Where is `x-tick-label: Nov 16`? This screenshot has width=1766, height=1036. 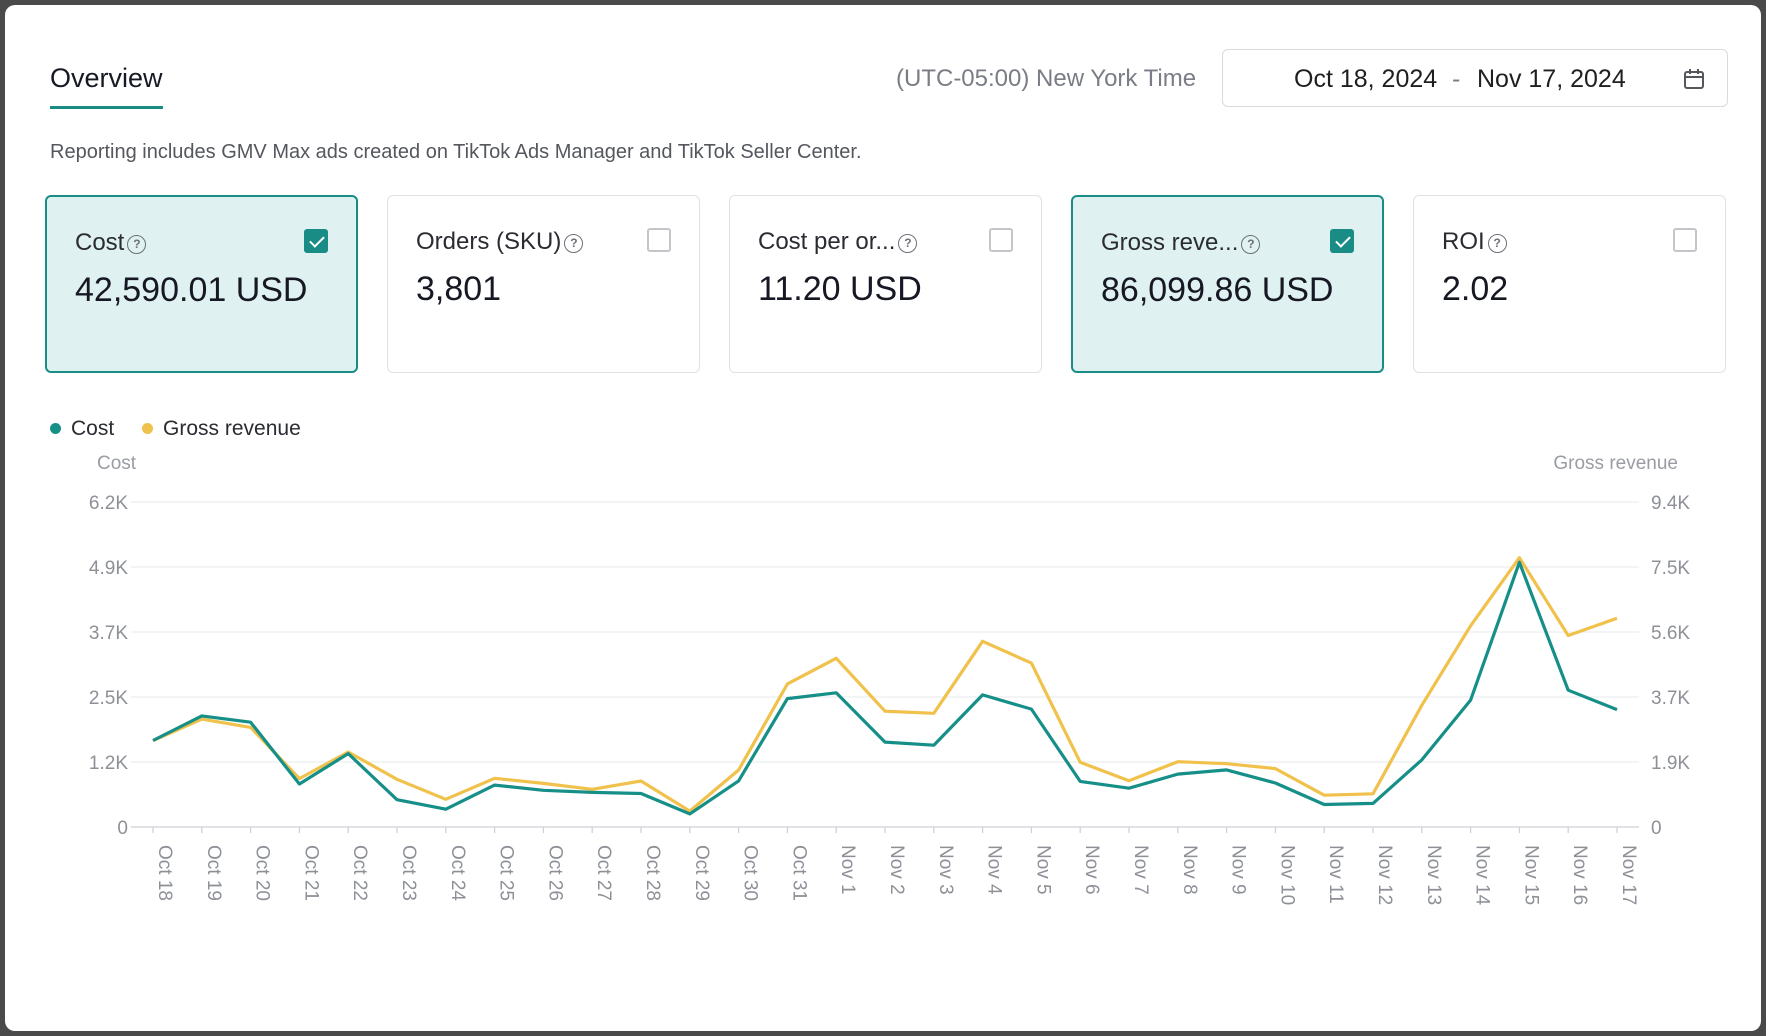
x-tick-label: Nov 16 is located at coordinates (1579, 875).